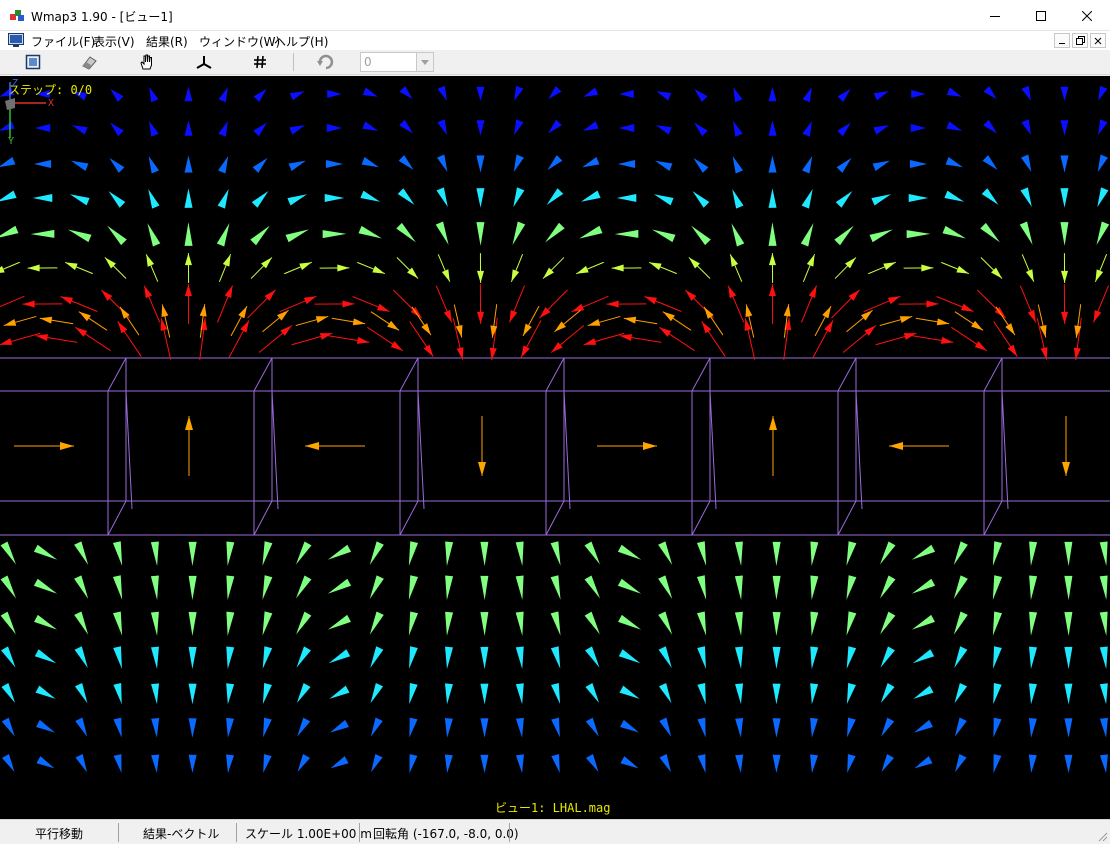  I want to click on status-mode: 平行移動, so click(59, 833).